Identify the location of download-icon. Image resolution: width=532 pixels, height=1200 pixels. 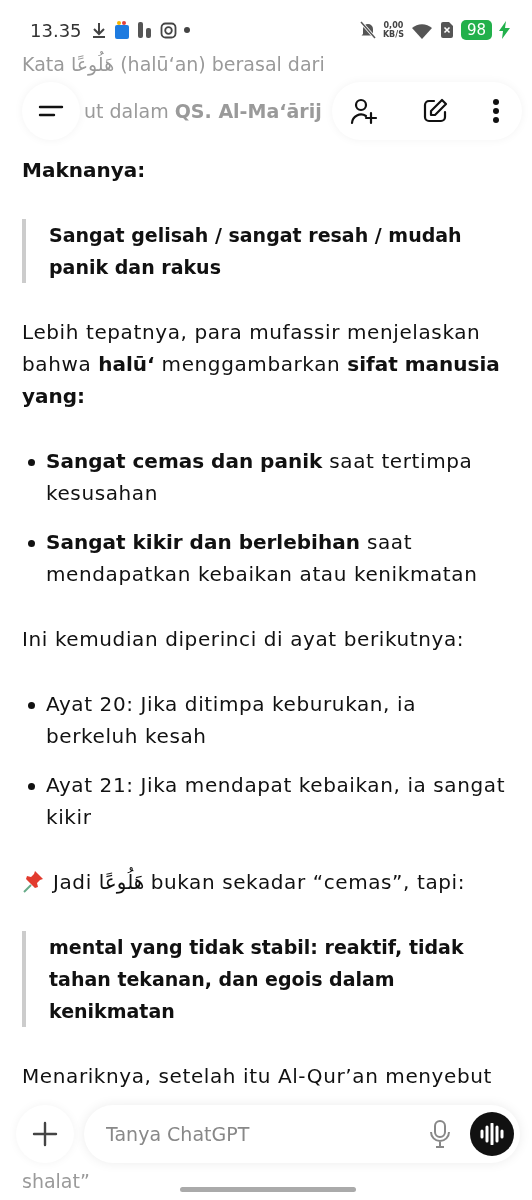
(98, 30).